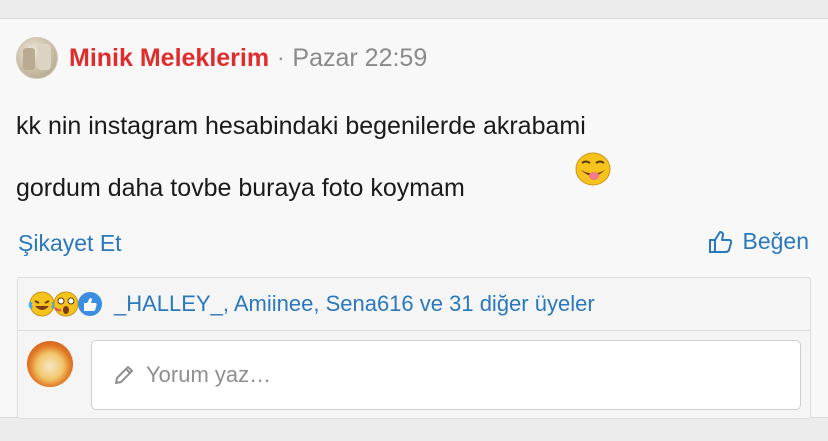 The image size is (828, 441). I want to click on current-user-avatar, so click(50, 364).